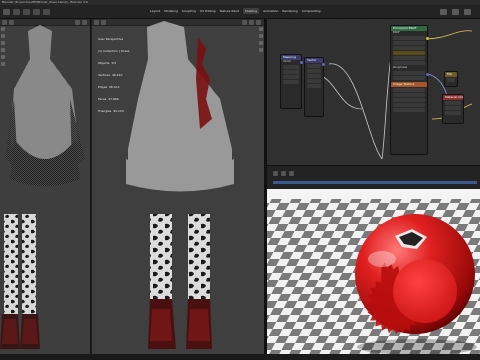  Describe the element at coordinates (314, 60) in the screenshot. I see `node-title: Vector` at that location.